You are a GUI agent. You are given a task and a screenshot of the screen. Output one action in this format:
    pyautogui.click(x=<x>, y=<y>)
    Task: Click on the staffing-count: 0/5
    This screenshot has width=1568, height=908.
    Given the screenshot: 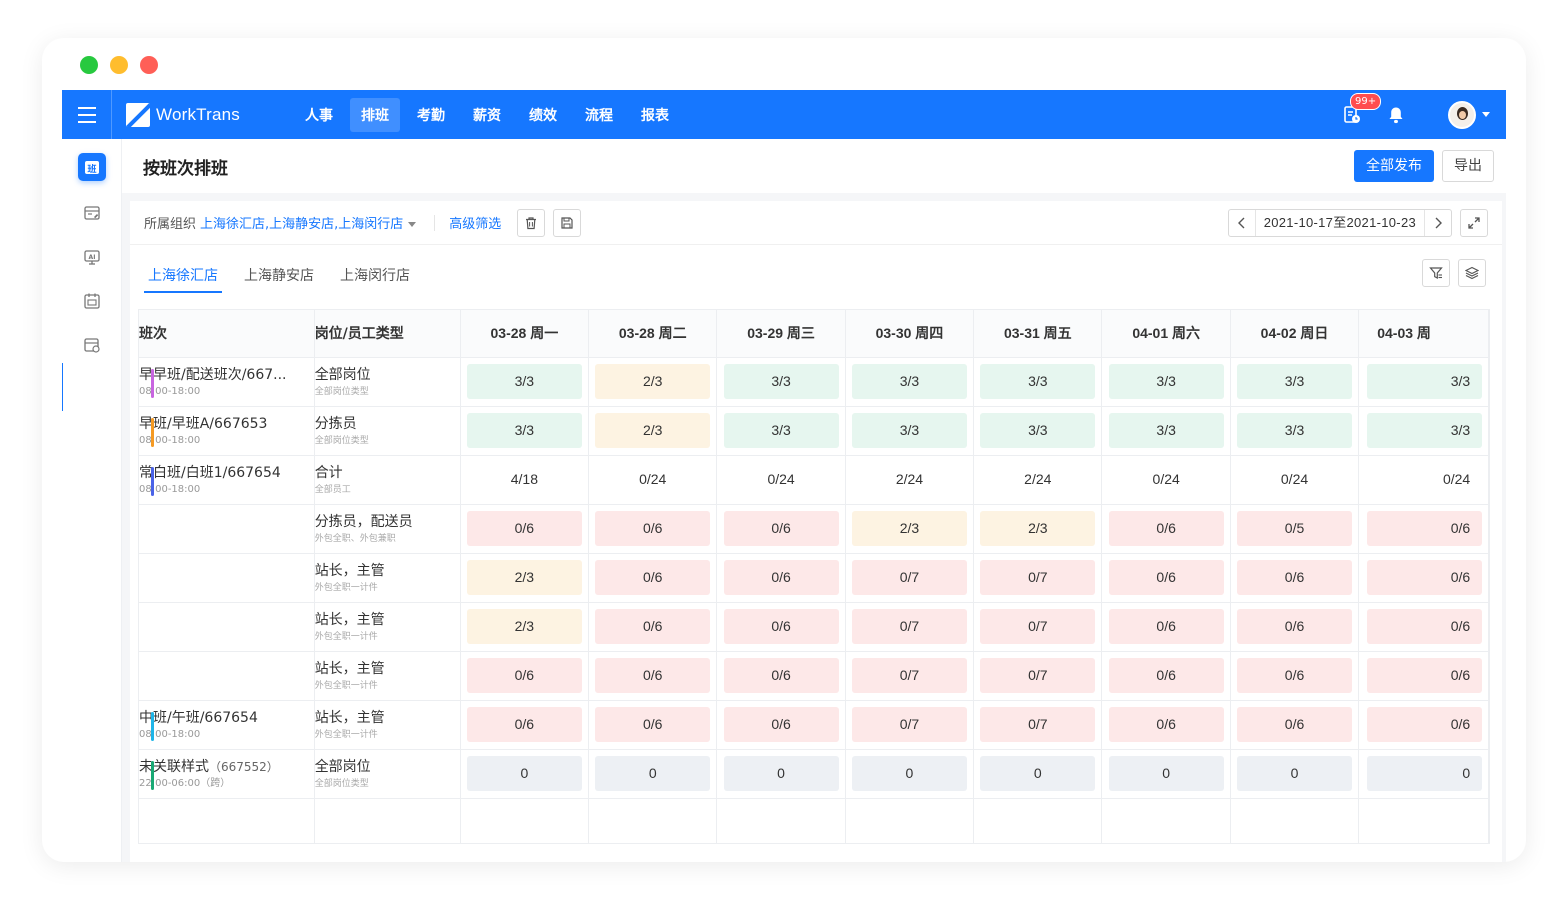 What is the action you would take?
    pyautogui.click(x=1295, y=528)
    